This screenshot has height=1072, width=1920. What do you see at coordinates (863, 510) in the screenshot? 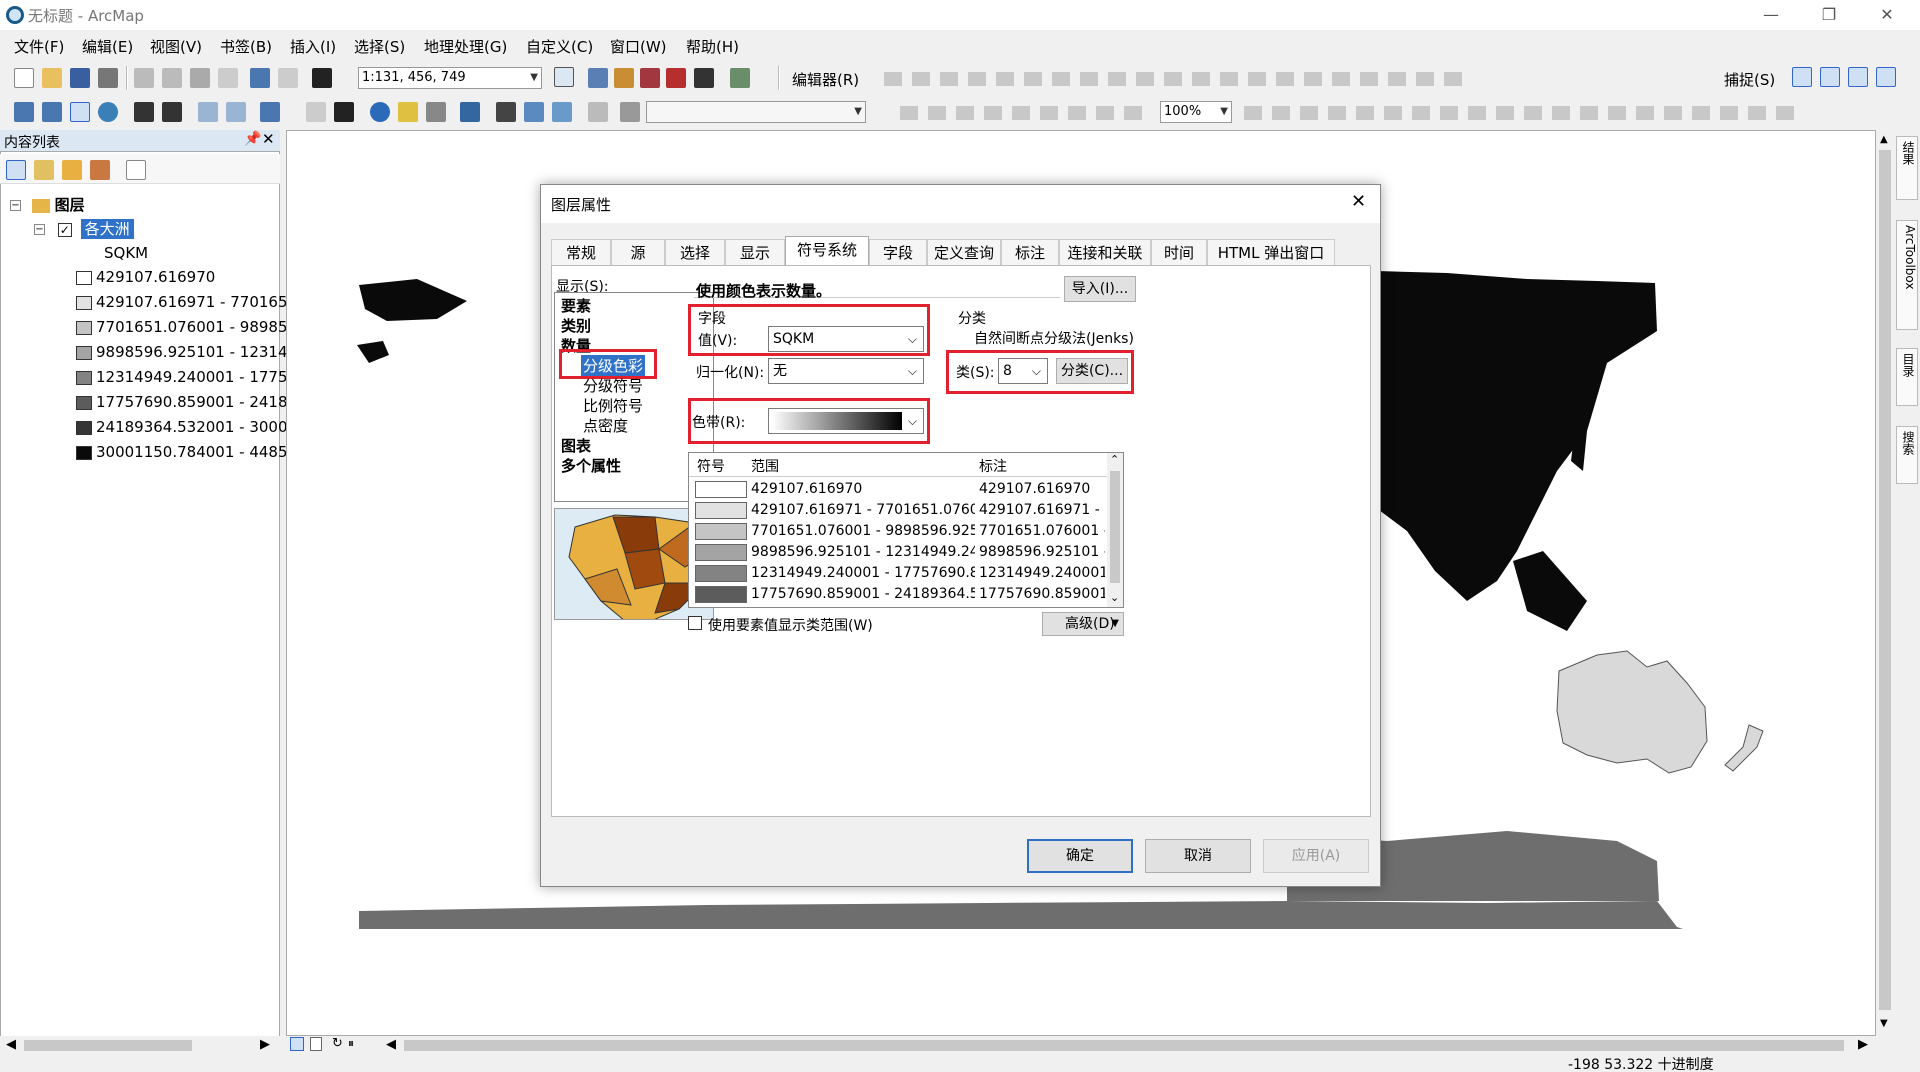
I see `class-range-cell: 429107.616971 - 7701651.076000` at bounding box center [863, 510].